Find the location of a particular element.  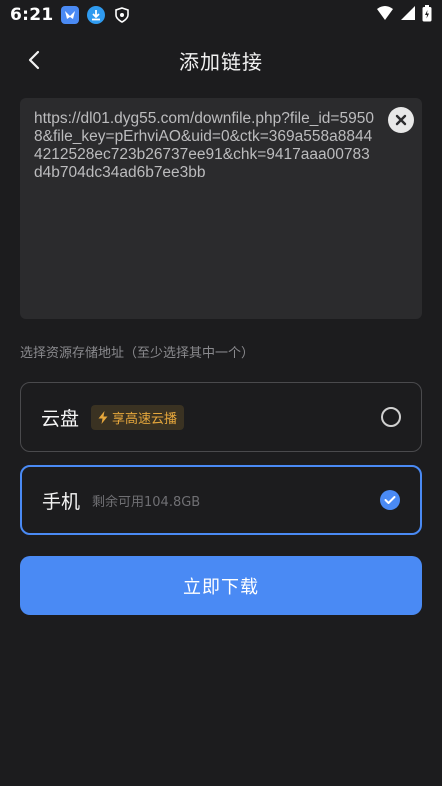

page-title: 添加链接 is located at coordinates (221, 61).